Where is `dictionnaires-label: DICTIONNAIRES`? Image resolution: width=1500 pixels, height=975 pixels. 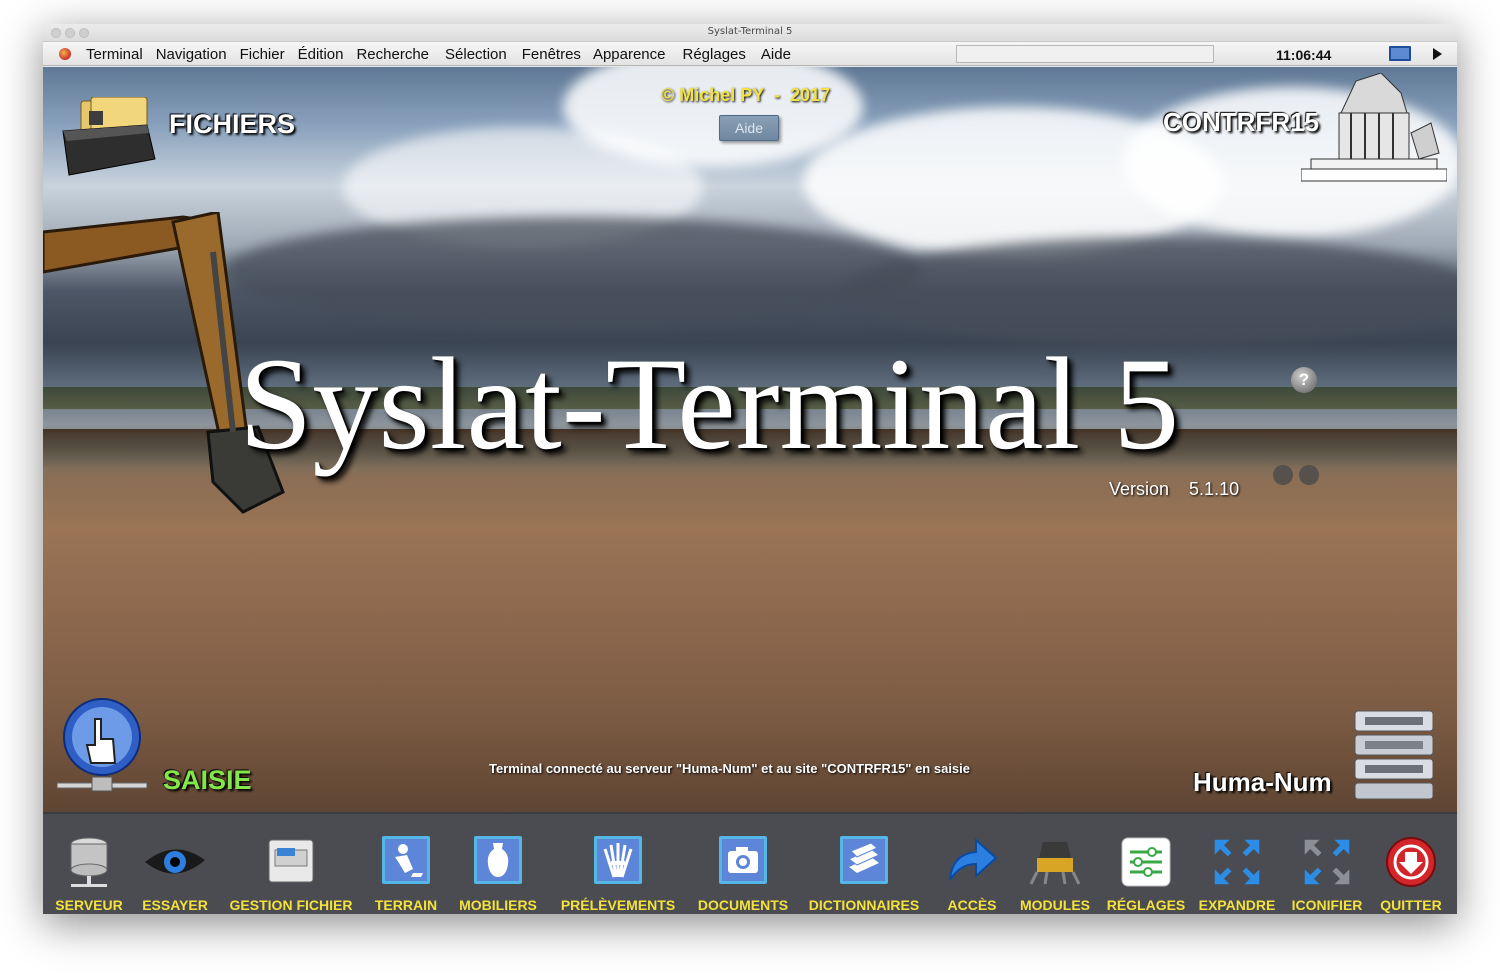
dictionnaires-label: DICTIONNAIRES is located at coordinates (864, 905).